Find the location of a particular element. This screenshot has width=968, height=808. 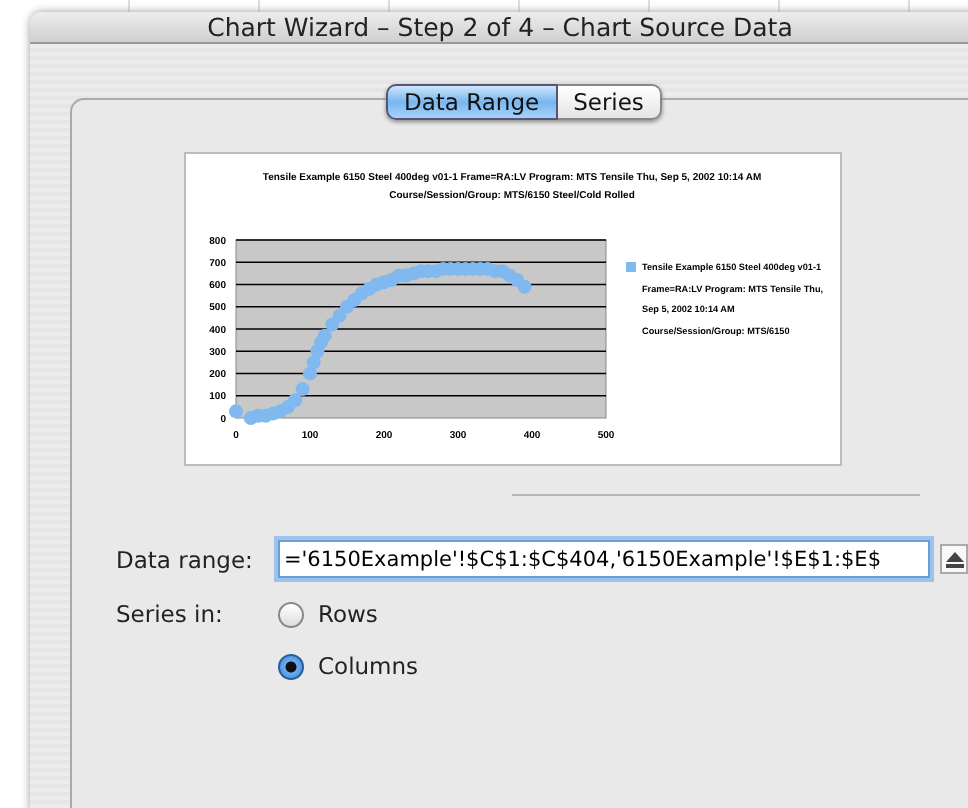

collapse-icon is located at coordinates (954, 559).